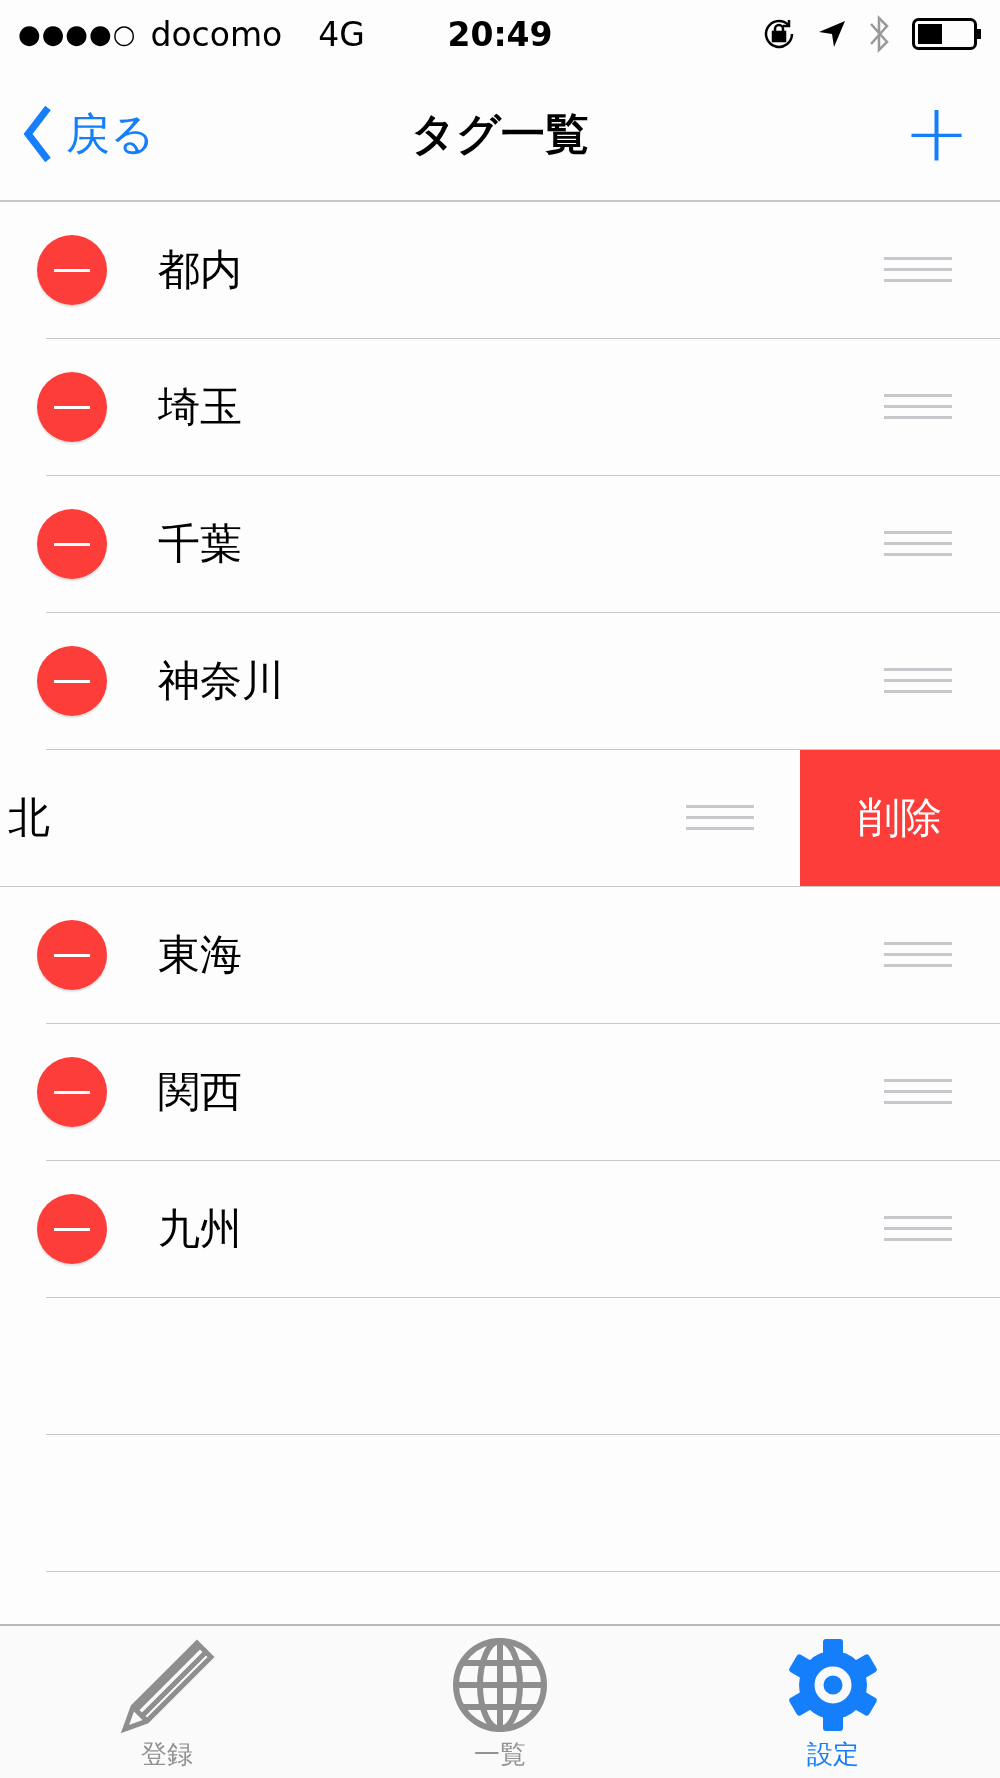 This screenshot has height=1778, width=1000. I want to click on tag-label: 千葉, so click(200, 544).